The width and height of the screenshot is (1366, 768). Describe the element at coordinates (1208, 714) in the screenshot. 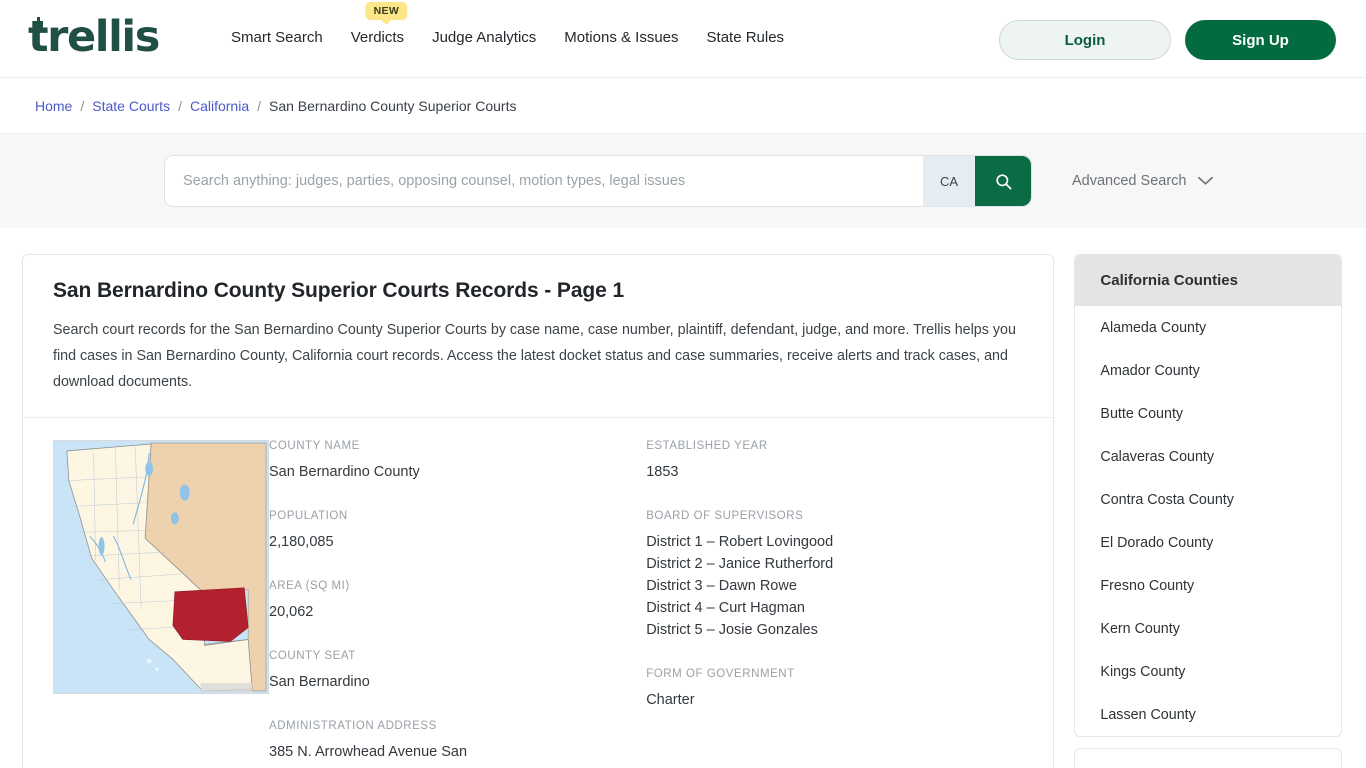

I see `sidebar-item-lassen: Lassen County` at that location.